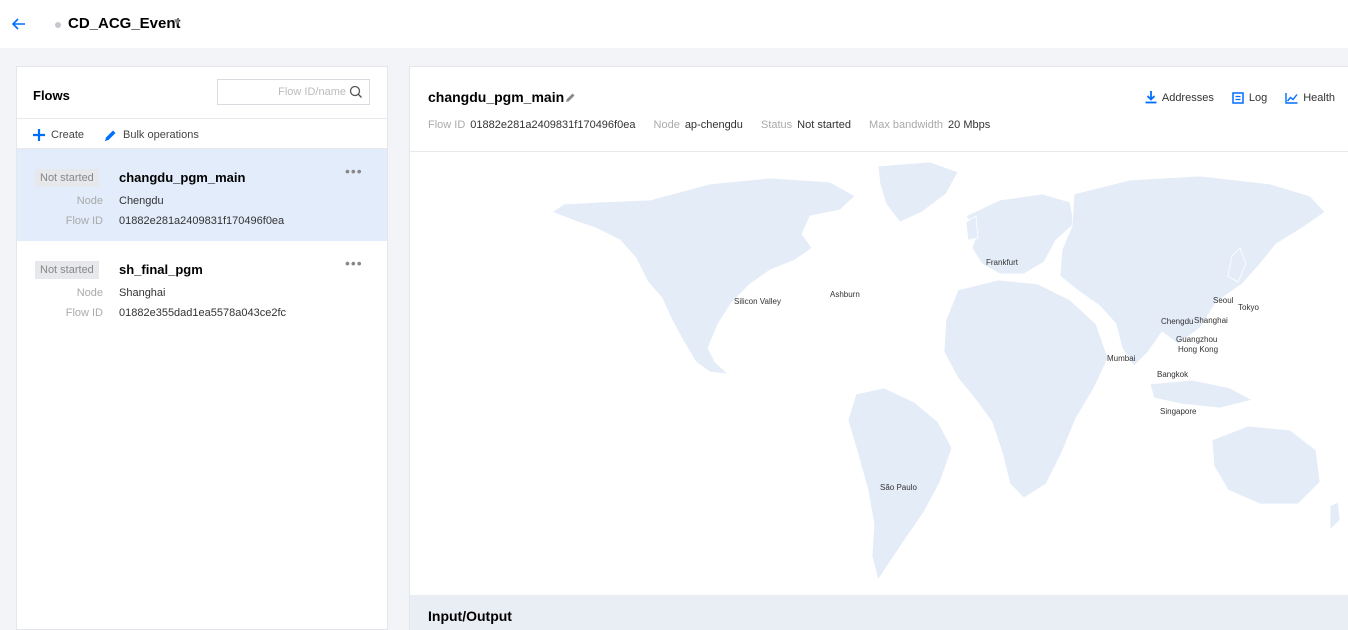  What do you see at coordinates (969, 125) in the screenshot?
I see `bandwidth-value: 20 Mbps` at bounding box center [969, 125].